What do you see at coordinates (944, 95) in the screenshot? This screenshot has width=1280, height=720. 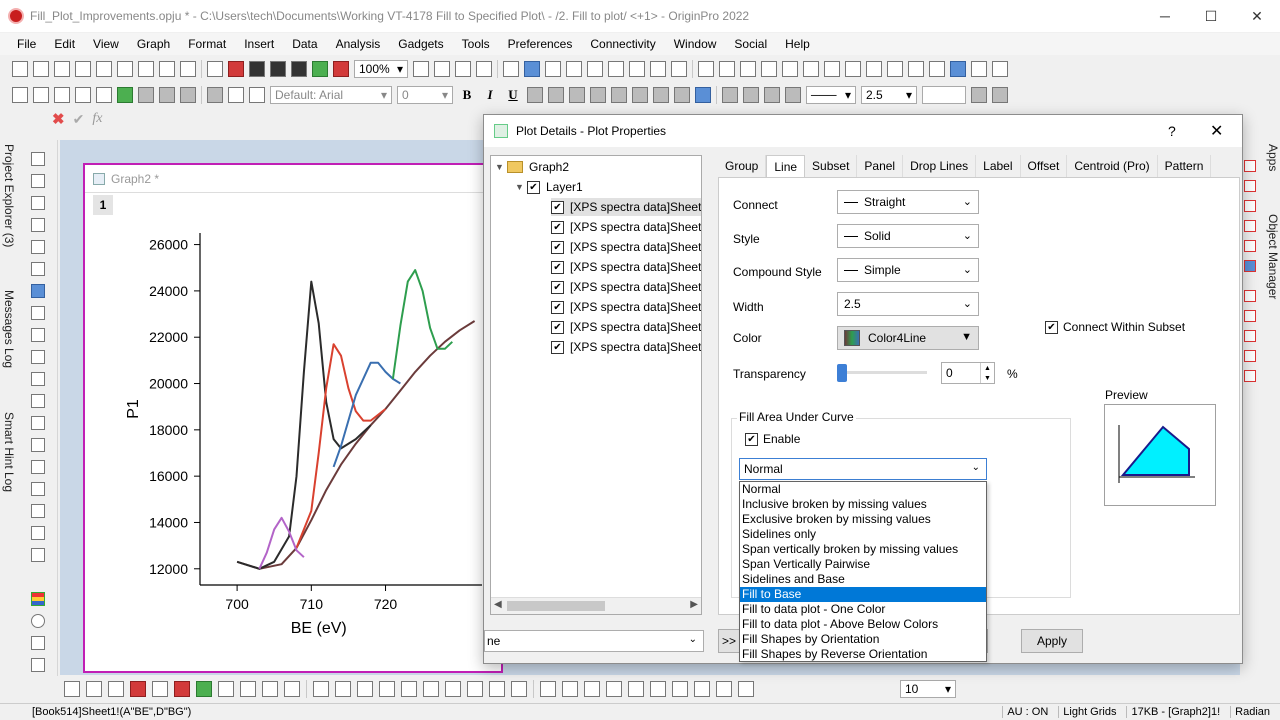 I see `symbol-size-combo` at bounding box center [944, 95].